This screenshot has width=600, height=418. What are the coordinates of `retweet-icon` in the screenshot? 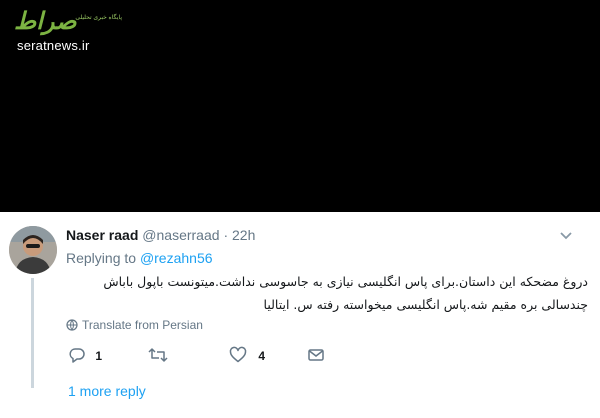 It's located at (158, 355).